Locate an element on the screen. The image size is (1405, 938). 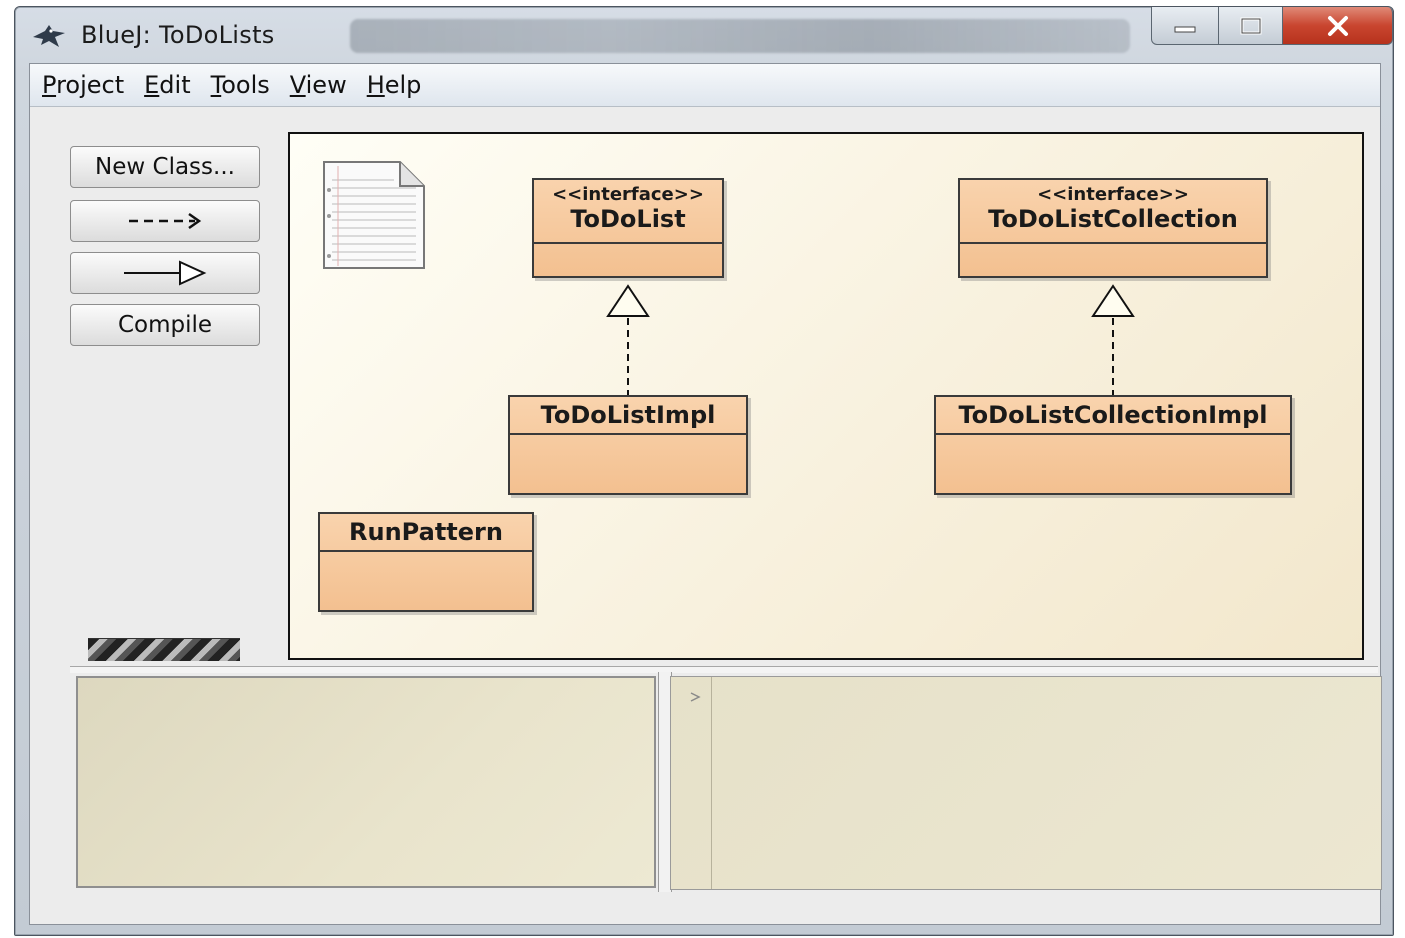
class-name: RunPattern is located at coordinates (426, 532).